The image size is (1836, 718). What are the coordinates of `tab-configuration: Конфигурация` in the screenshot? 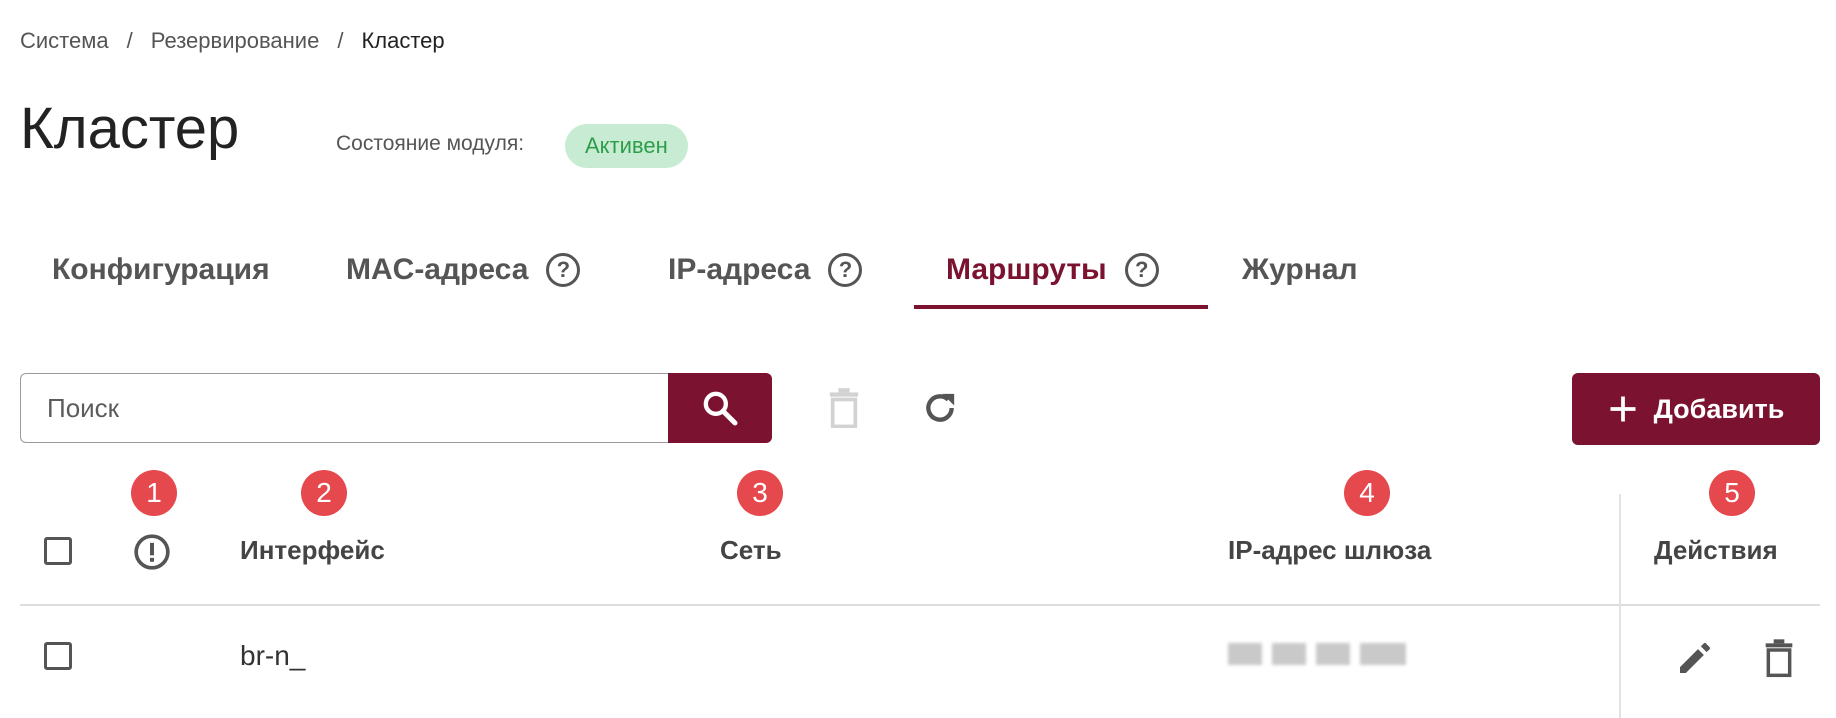 It's located at (161, 270).